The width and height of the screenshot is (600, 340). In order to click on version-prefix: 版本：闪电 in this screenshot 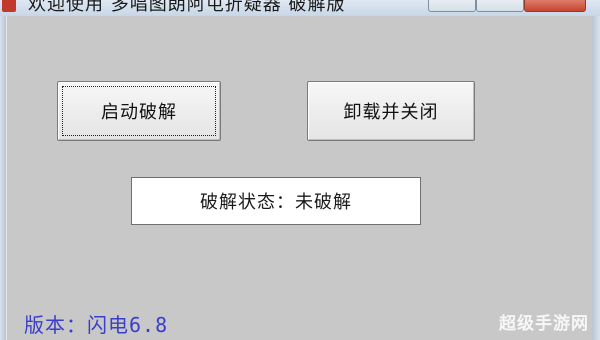, I will do `click(76, 325)`.